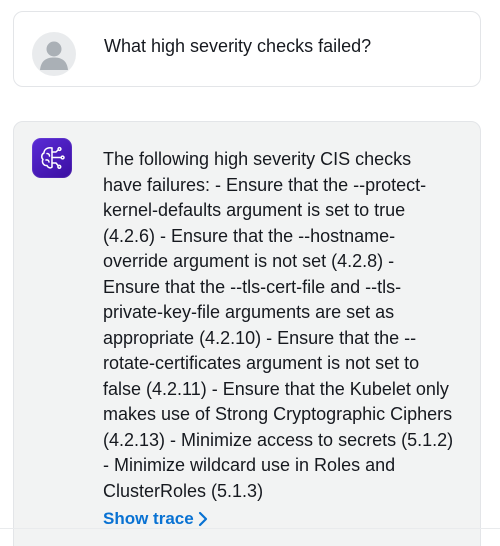 Image resolution: width=500 pixels, height=546 pixels. What do you see at coordinates (148, 518) in the screenshot?
I see `show-trace-label: Show trace` at bounding box center [148, 518].